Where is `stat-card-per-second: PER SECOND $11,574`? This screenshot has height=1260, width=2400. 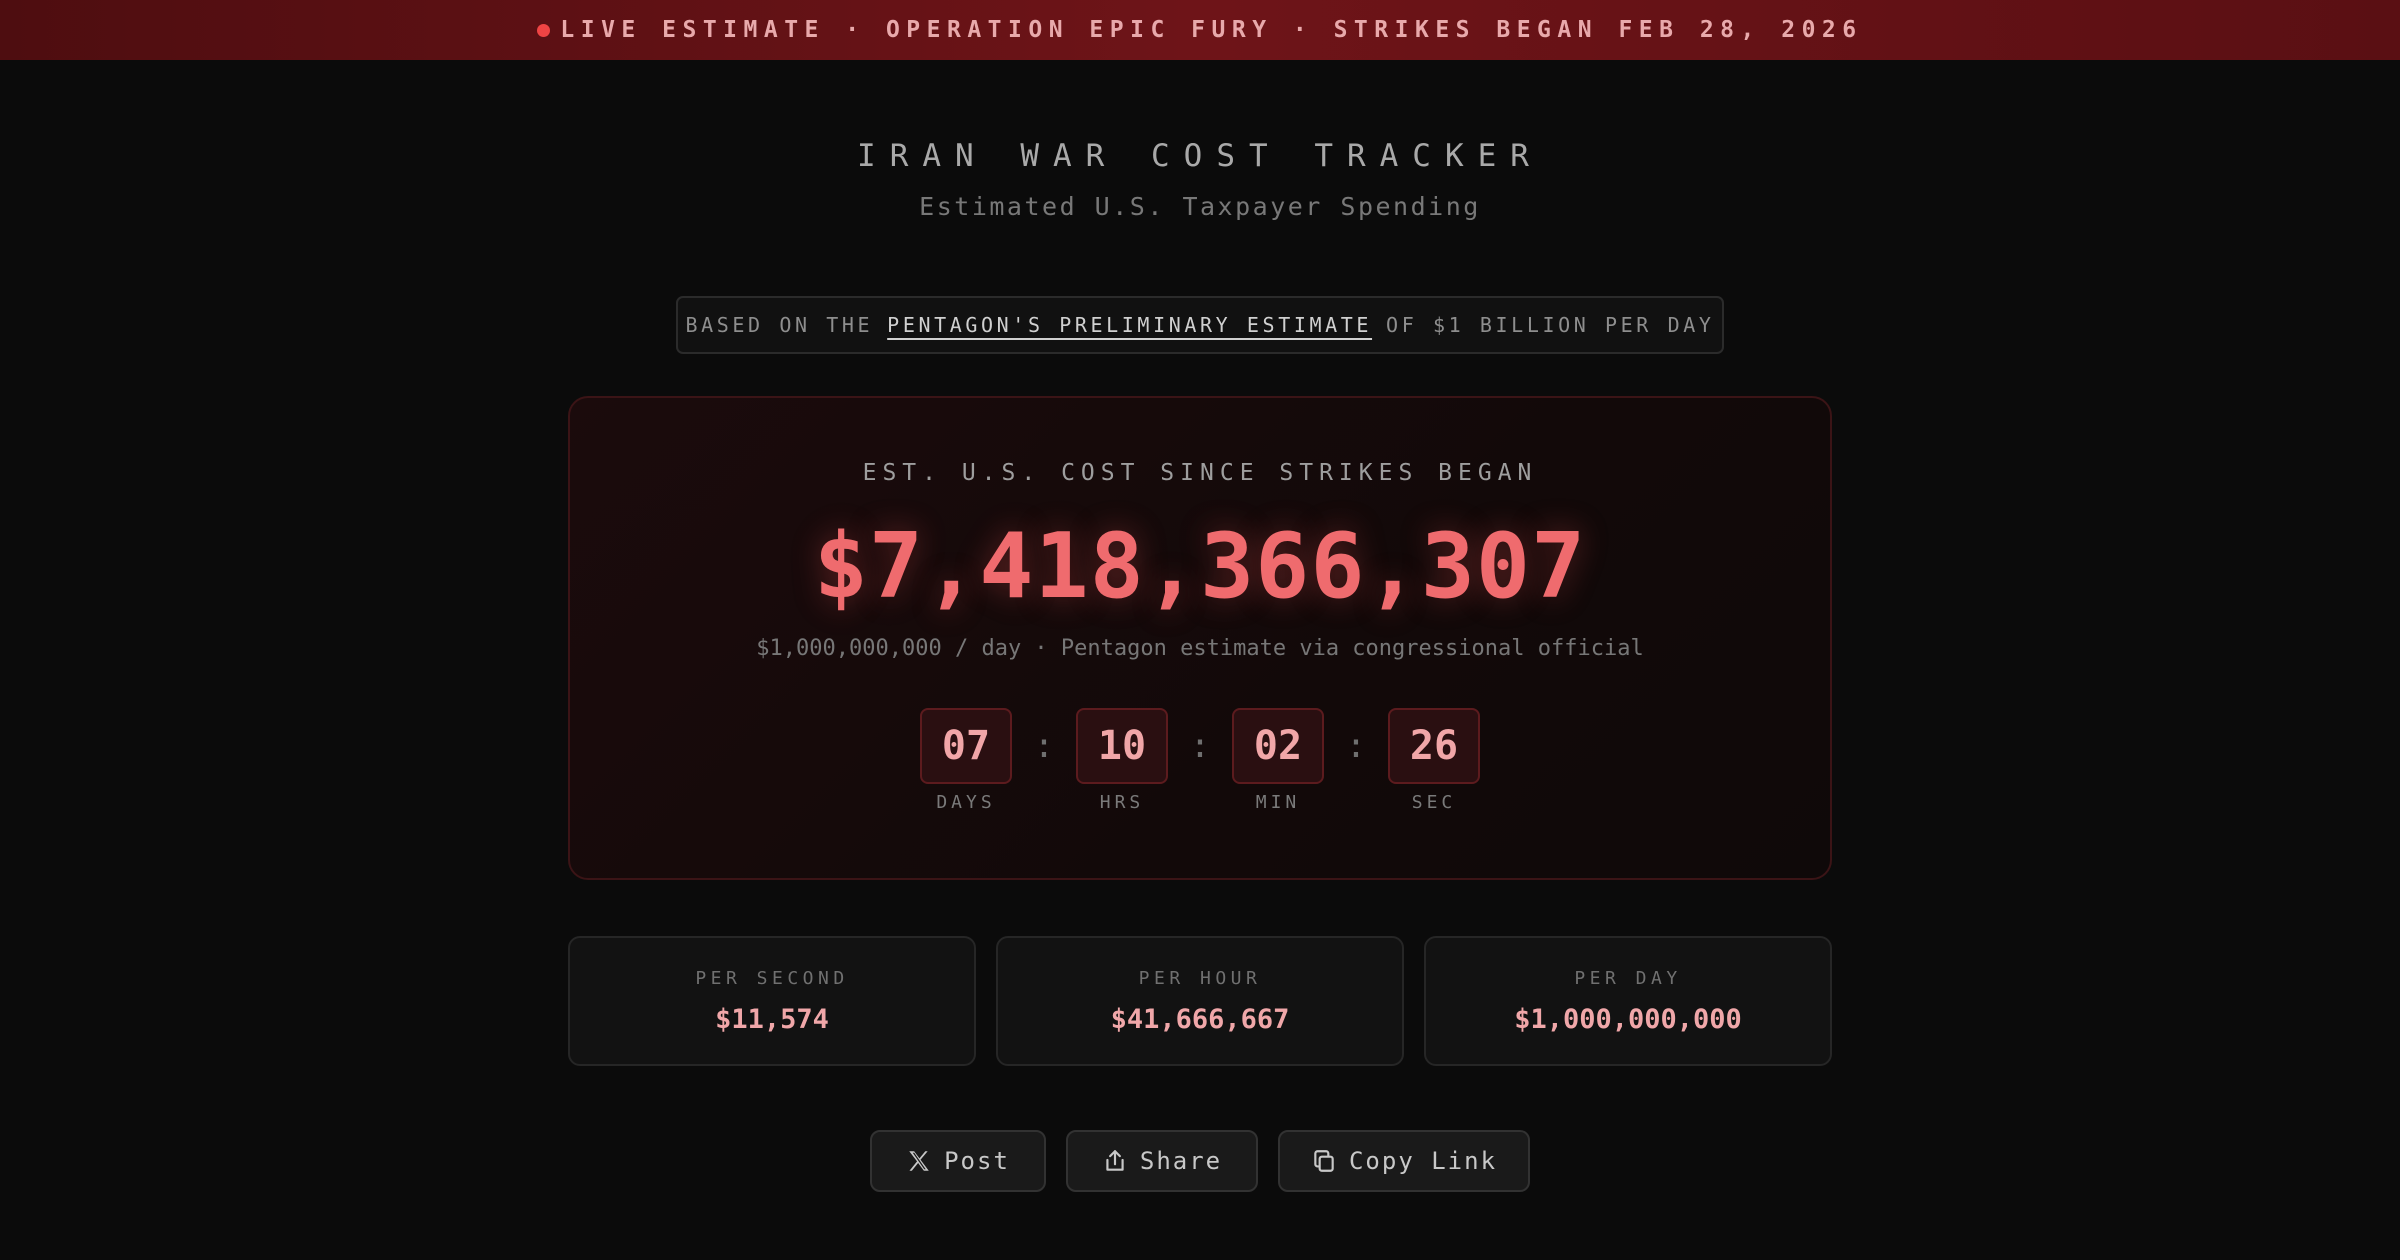
stat-card-per-second: PER SECOND $11,574 is located at coordinates (772, 1001).